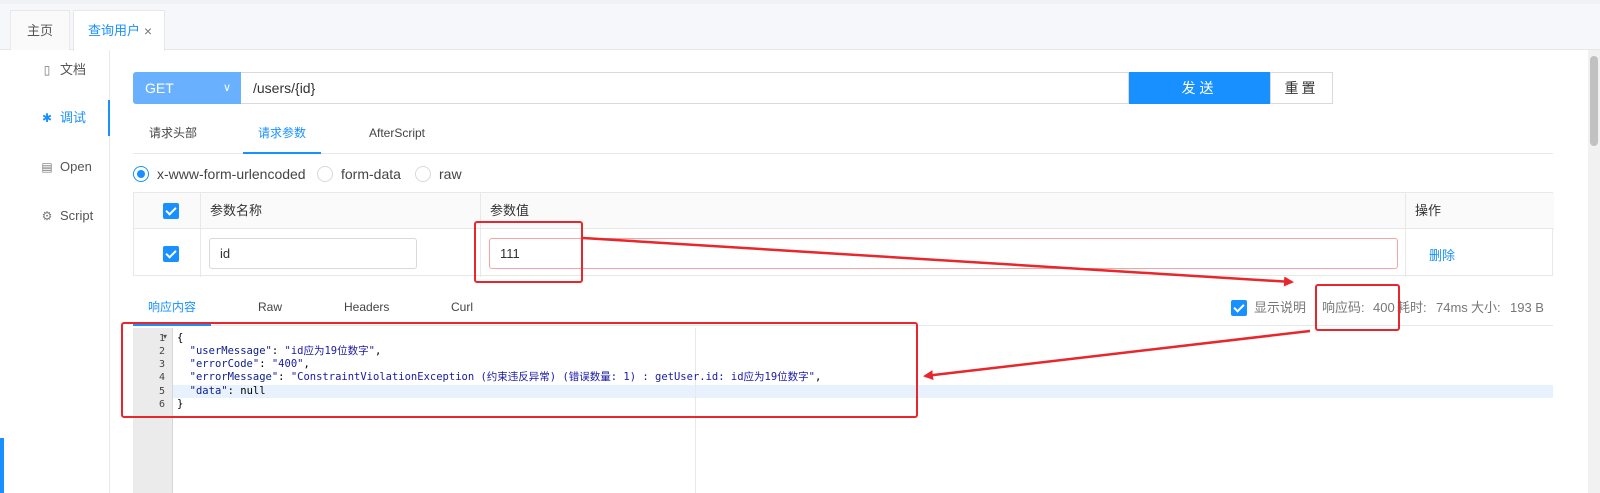 This screenshot has width=1600, height=493. What do you see at coordinates (55, 70) in the screenshot?
I see `sidebar-item-docs: ▯ 文档` at bounding box center [55, 70].